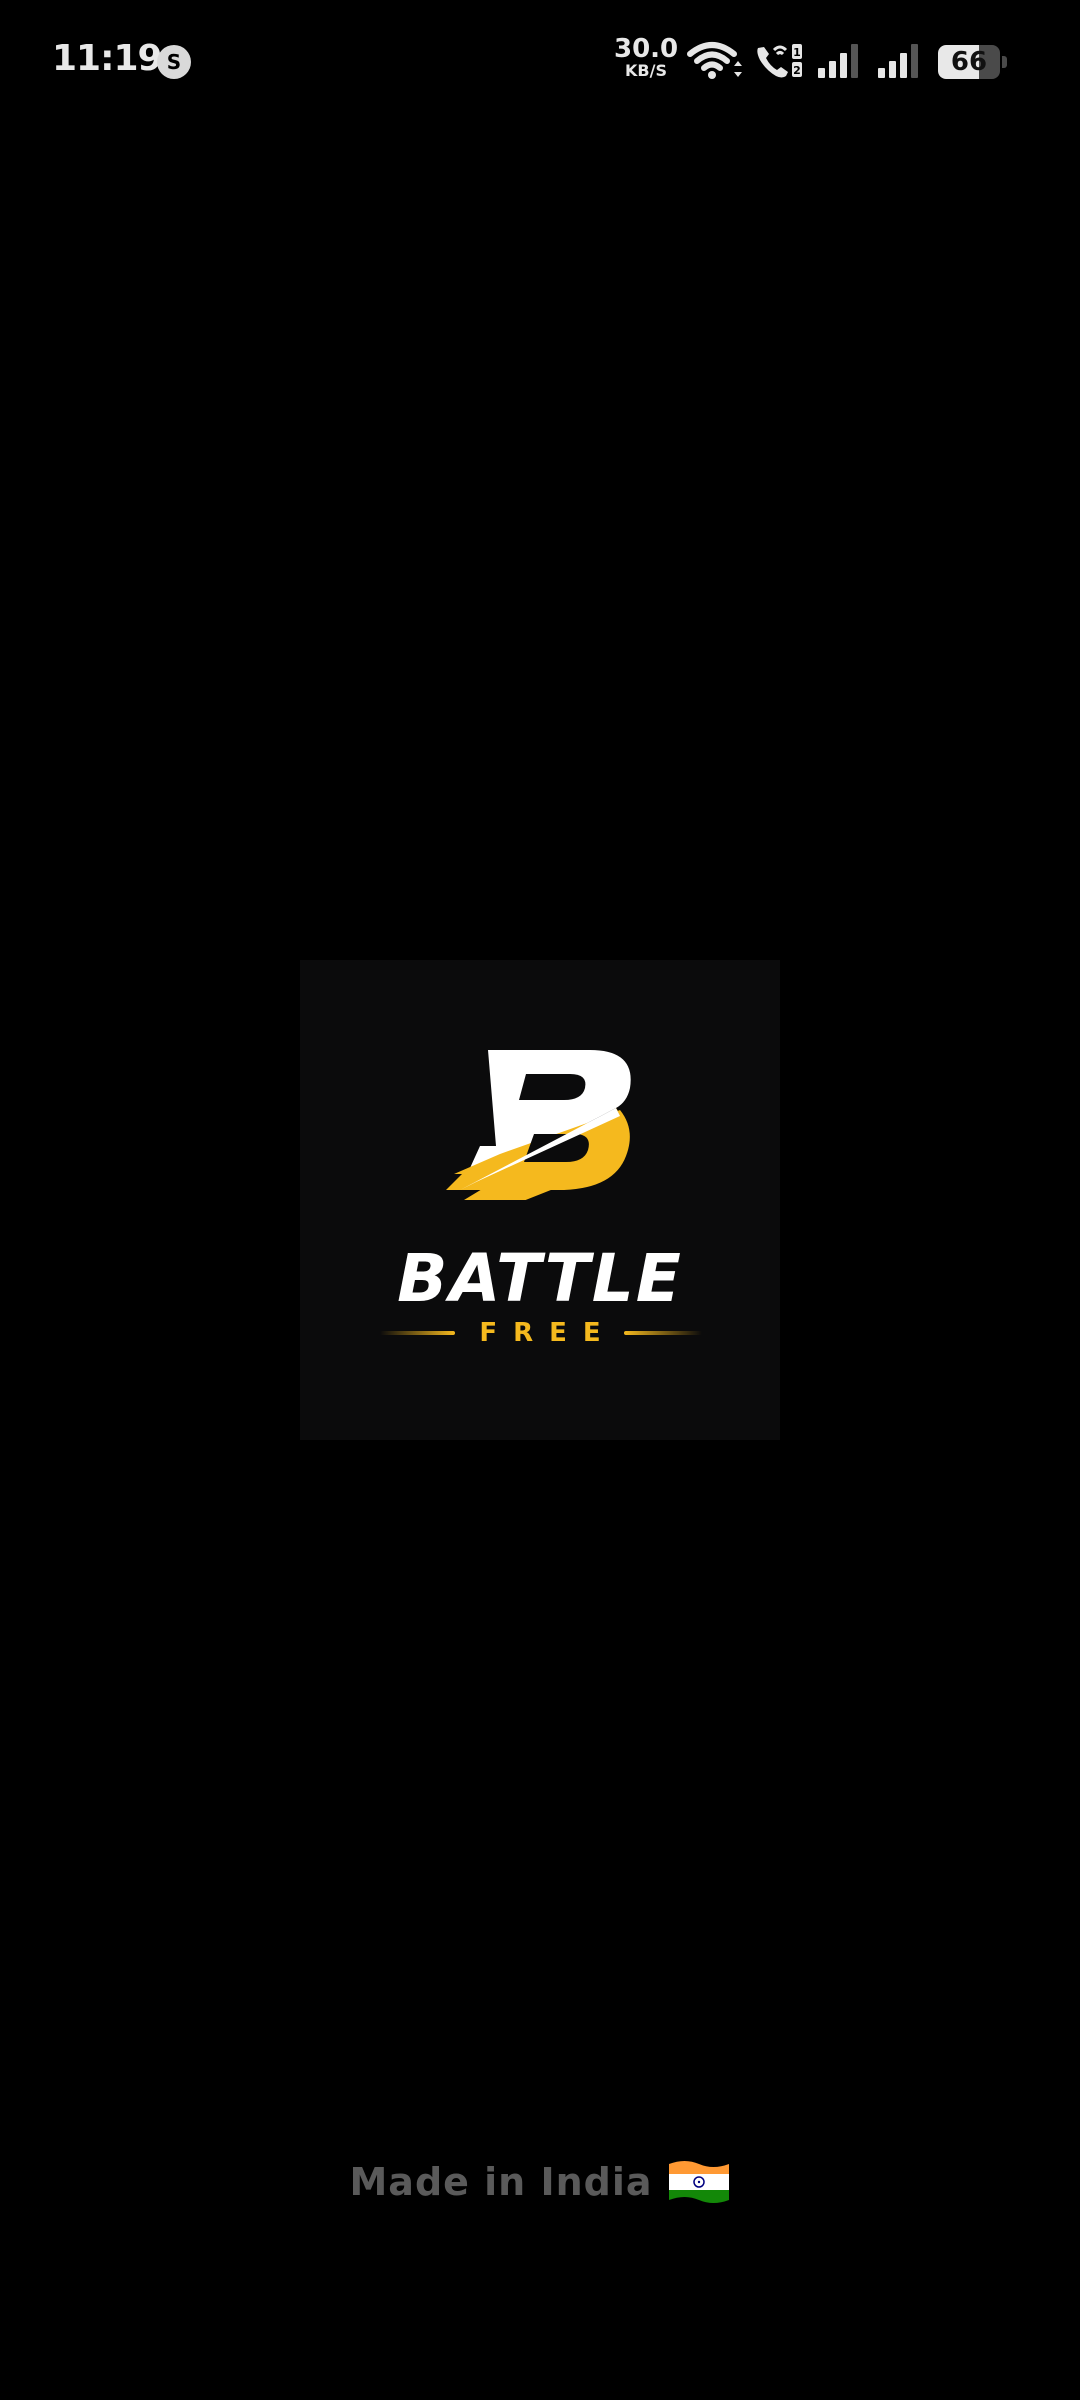 This screenshot has height=2400, width=1080. I want to click on svg-text: S, so click(174, 62).